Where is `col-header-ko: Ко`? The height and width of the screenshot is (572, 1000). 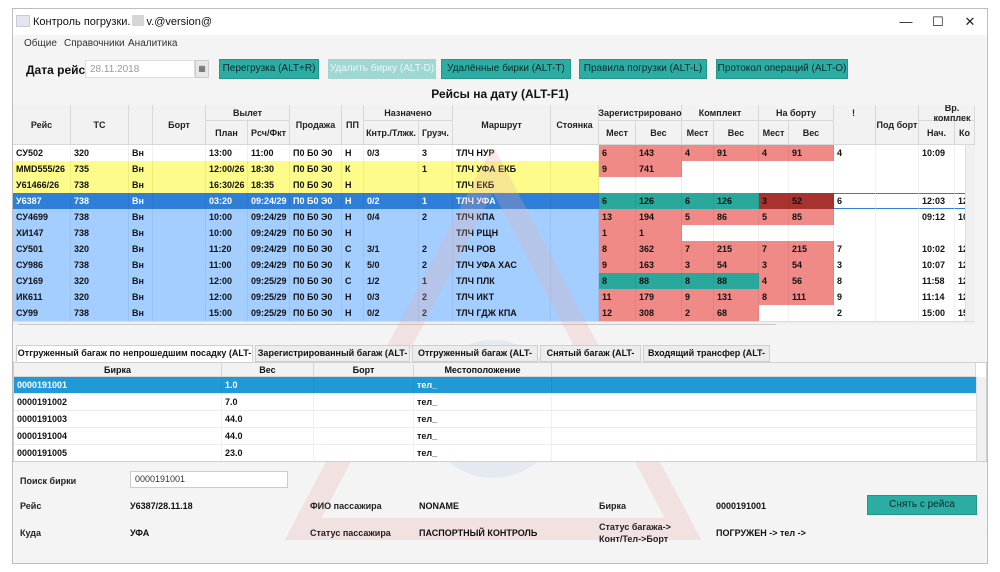
col-header-ko: Ко is located at coordinates (965, 133).